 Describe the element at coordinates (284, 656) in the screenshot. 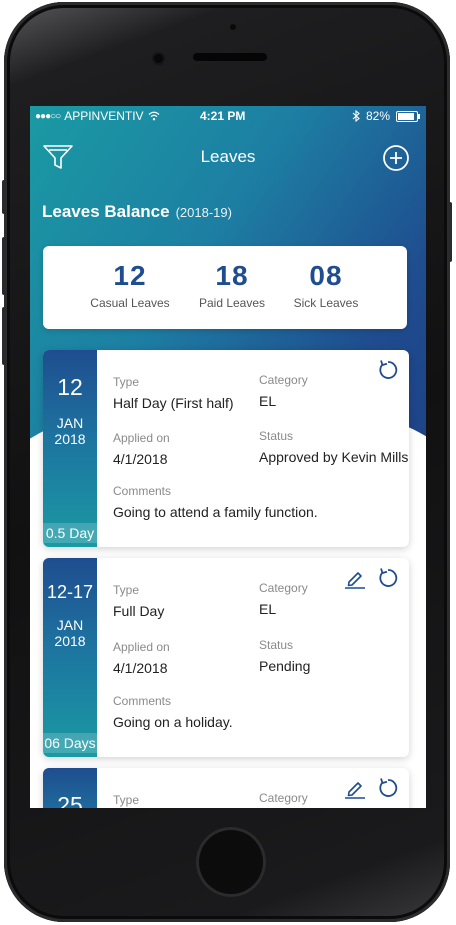

I see `leave-status: Status Pending` at that location.